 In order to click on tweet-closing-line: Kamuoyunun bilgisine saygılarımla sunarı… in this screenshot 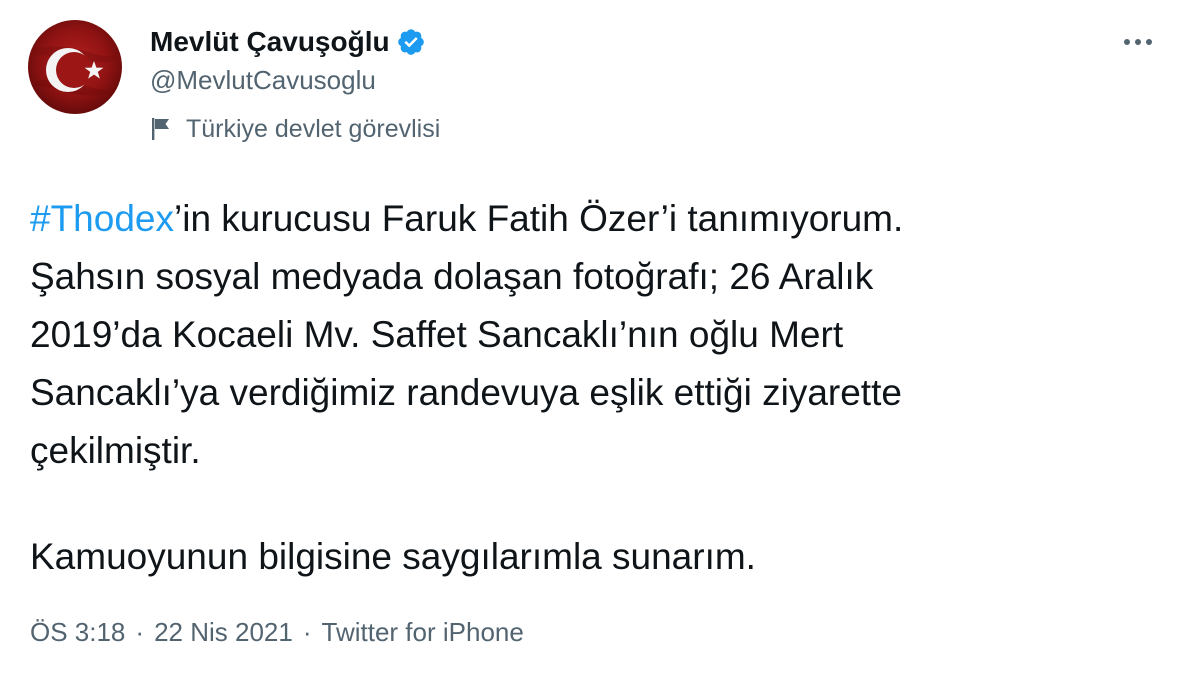, I will do `click(393, 556)`.